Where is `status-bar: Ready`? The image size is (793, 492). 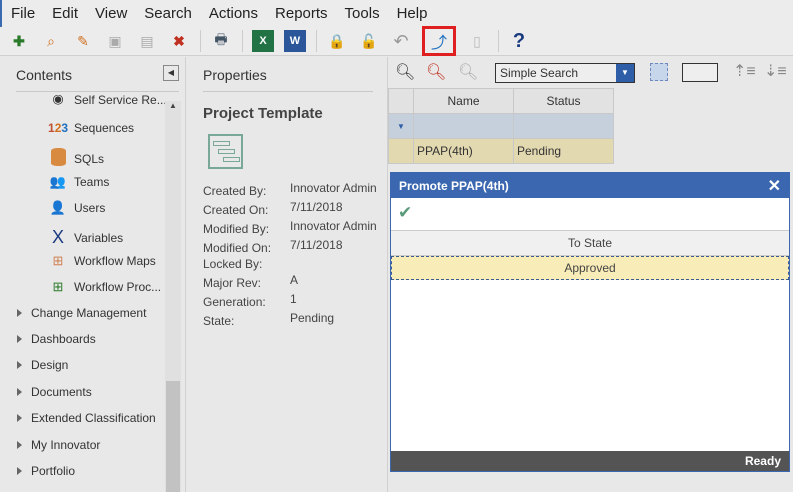
status-bar: Ready is located at coordinates (590, 461).